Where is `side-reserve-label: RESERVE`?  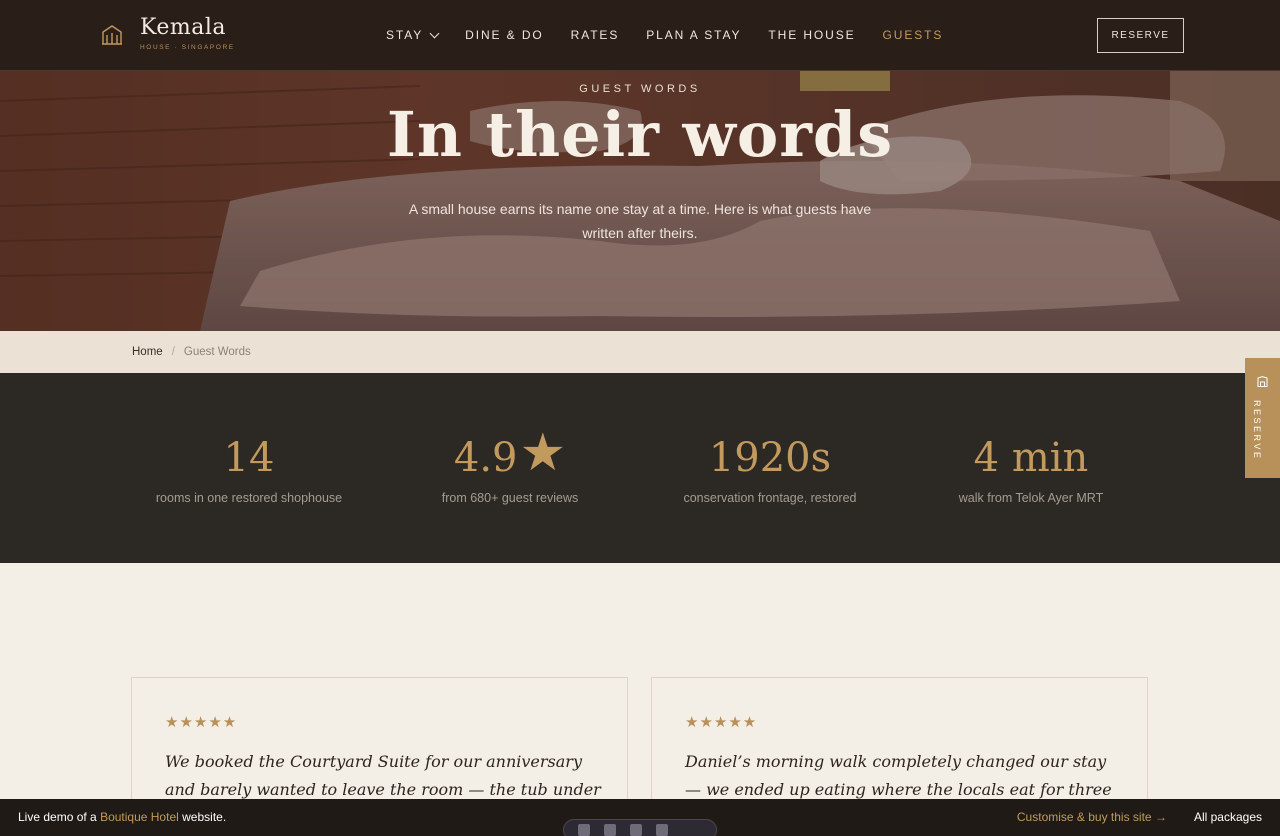
side-reserve-label: RESERVE is located at coordinates (1257, 430).